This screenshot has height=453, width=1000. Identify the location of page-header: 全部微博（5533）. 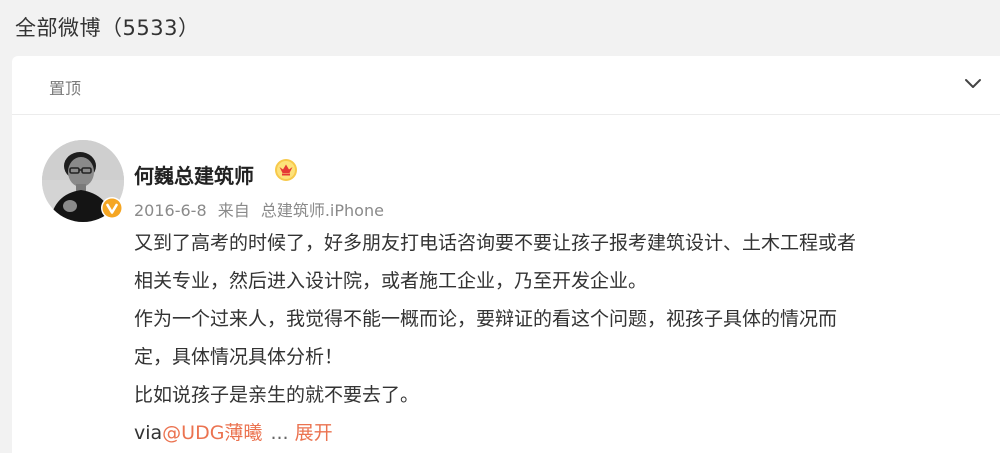
(500, 28).